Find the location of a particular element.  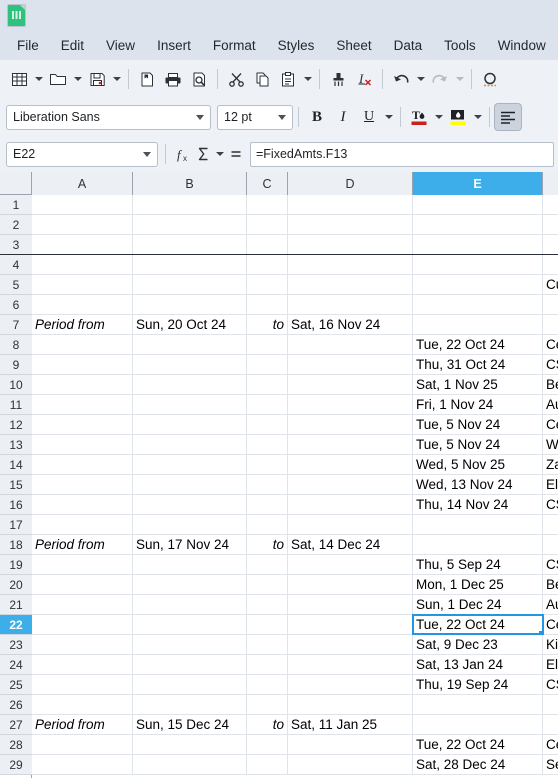

font-name-combobox: Liberation Sans is located at coordinates (108, 117).